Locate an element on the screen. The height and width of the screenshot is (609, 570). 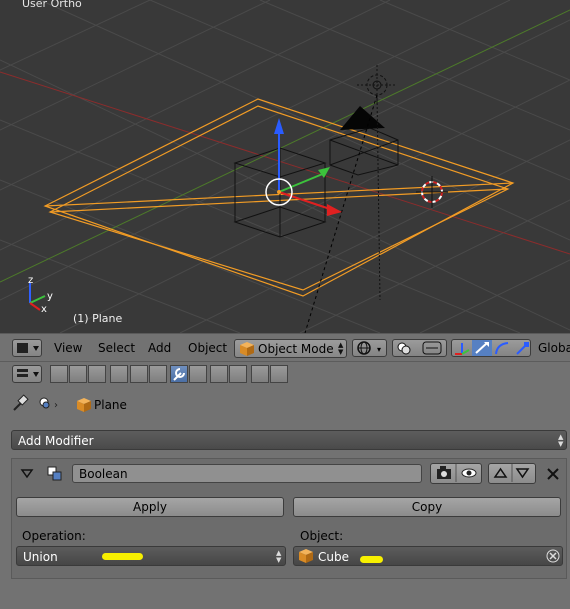
axis-z-label: z is located at coordinates (30, 280).